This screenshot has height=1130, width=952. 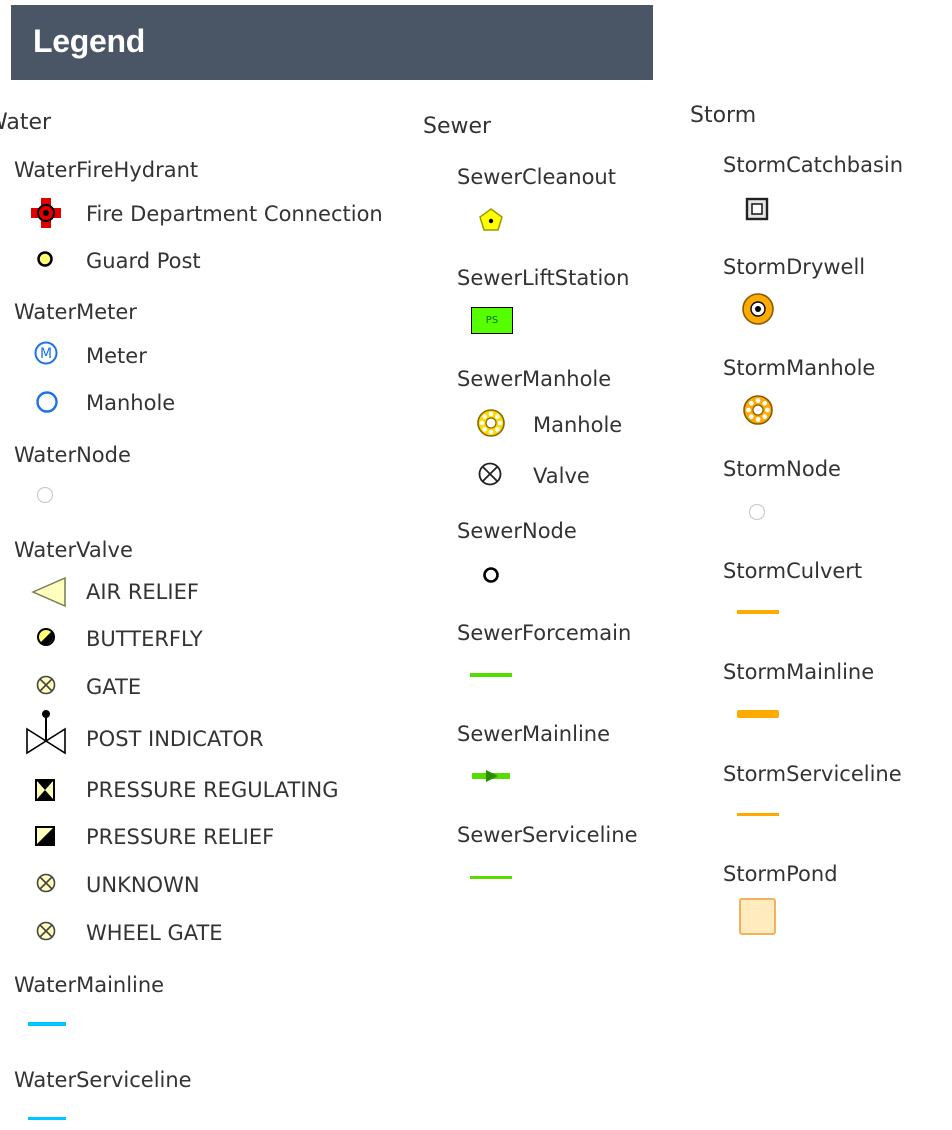 What do you see at coordinates (758, 612) in the screenshot?
I see `culvert-line-icon` at bounding box center [758, 612].